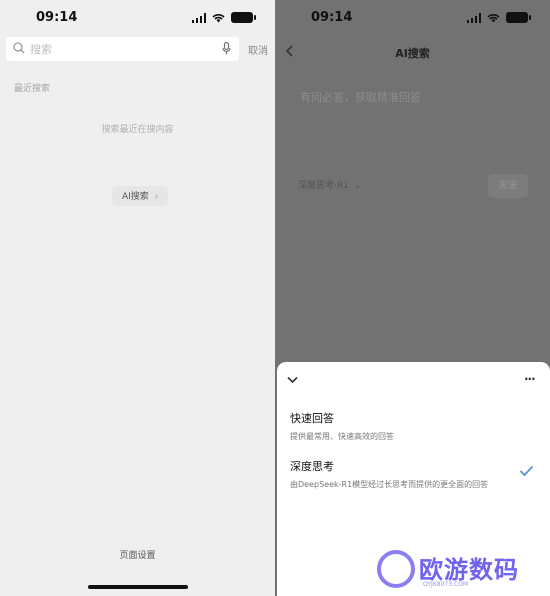 The height and width of the screenshot is (596, 550). I want to click on search-icon, so click(19, 48).